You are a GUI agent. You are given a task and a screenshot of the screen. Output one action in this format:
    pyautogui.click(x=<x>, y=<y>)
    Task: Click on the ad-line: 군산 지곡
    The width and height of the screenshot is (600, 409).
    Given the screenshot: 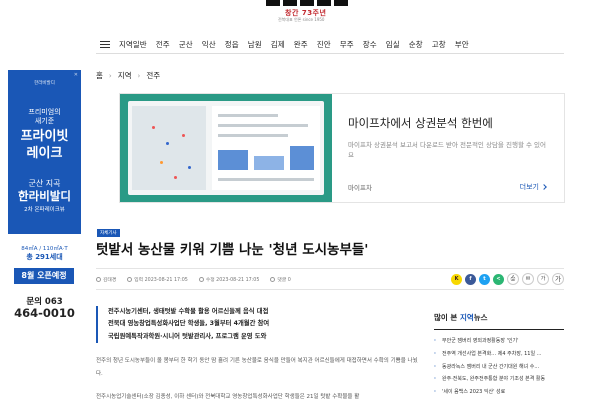 What is the action you would take?
    pyautogui.click(x=44, y=183)
    